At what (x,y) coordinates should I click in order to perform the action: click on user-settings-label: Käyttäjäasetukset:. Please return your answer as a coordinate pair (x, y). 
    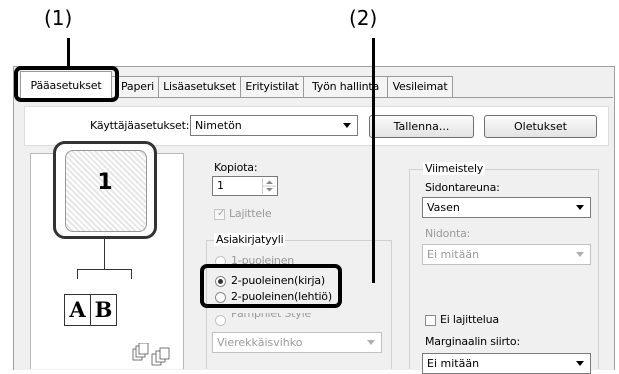
    Looking at the image, I should click on (140, 125).